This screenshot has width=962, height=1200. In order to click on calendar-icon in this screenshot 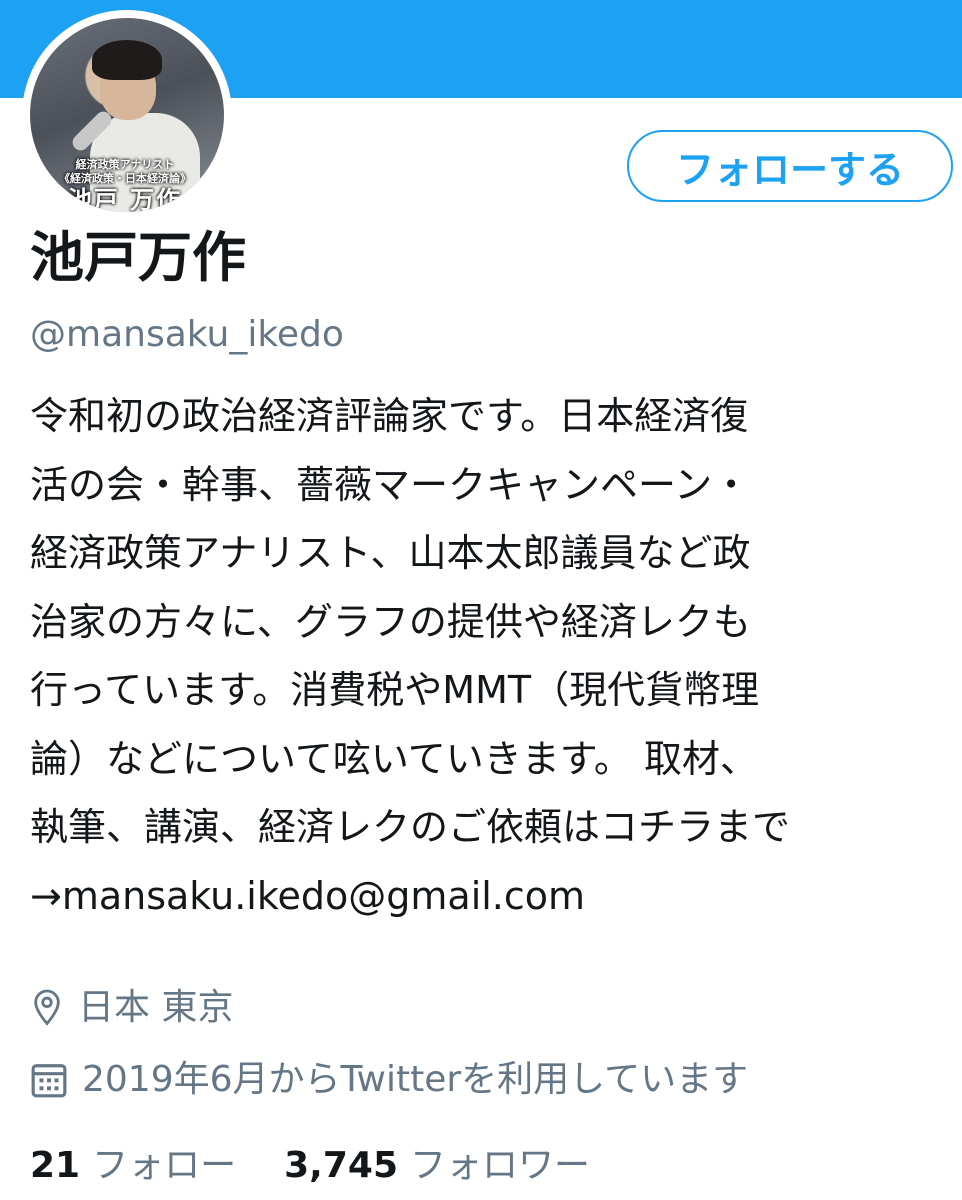, I will do `click(49, 1081)`.